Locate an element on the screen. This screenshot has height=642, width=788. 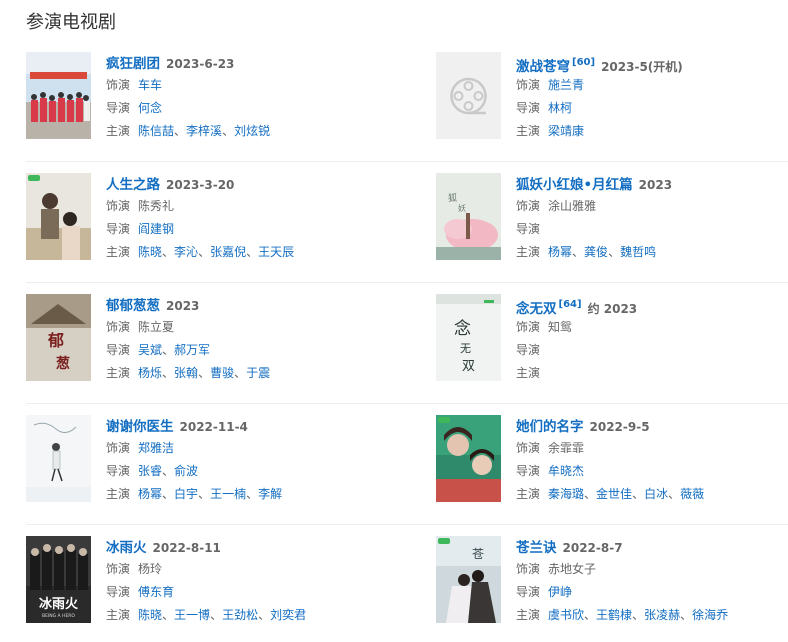
cast-link: 魏哲鸣 is located at coordinates (638, 252).